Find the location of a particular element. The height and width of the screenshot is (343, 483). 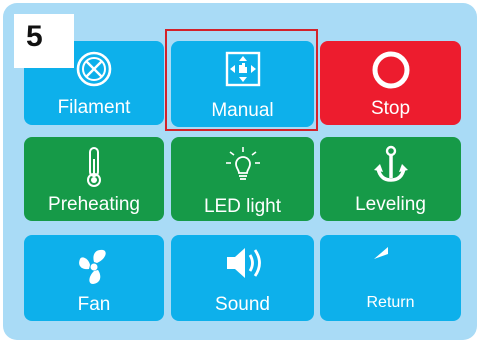

step-number-badge: 5 is located at coordinates (44, 41).